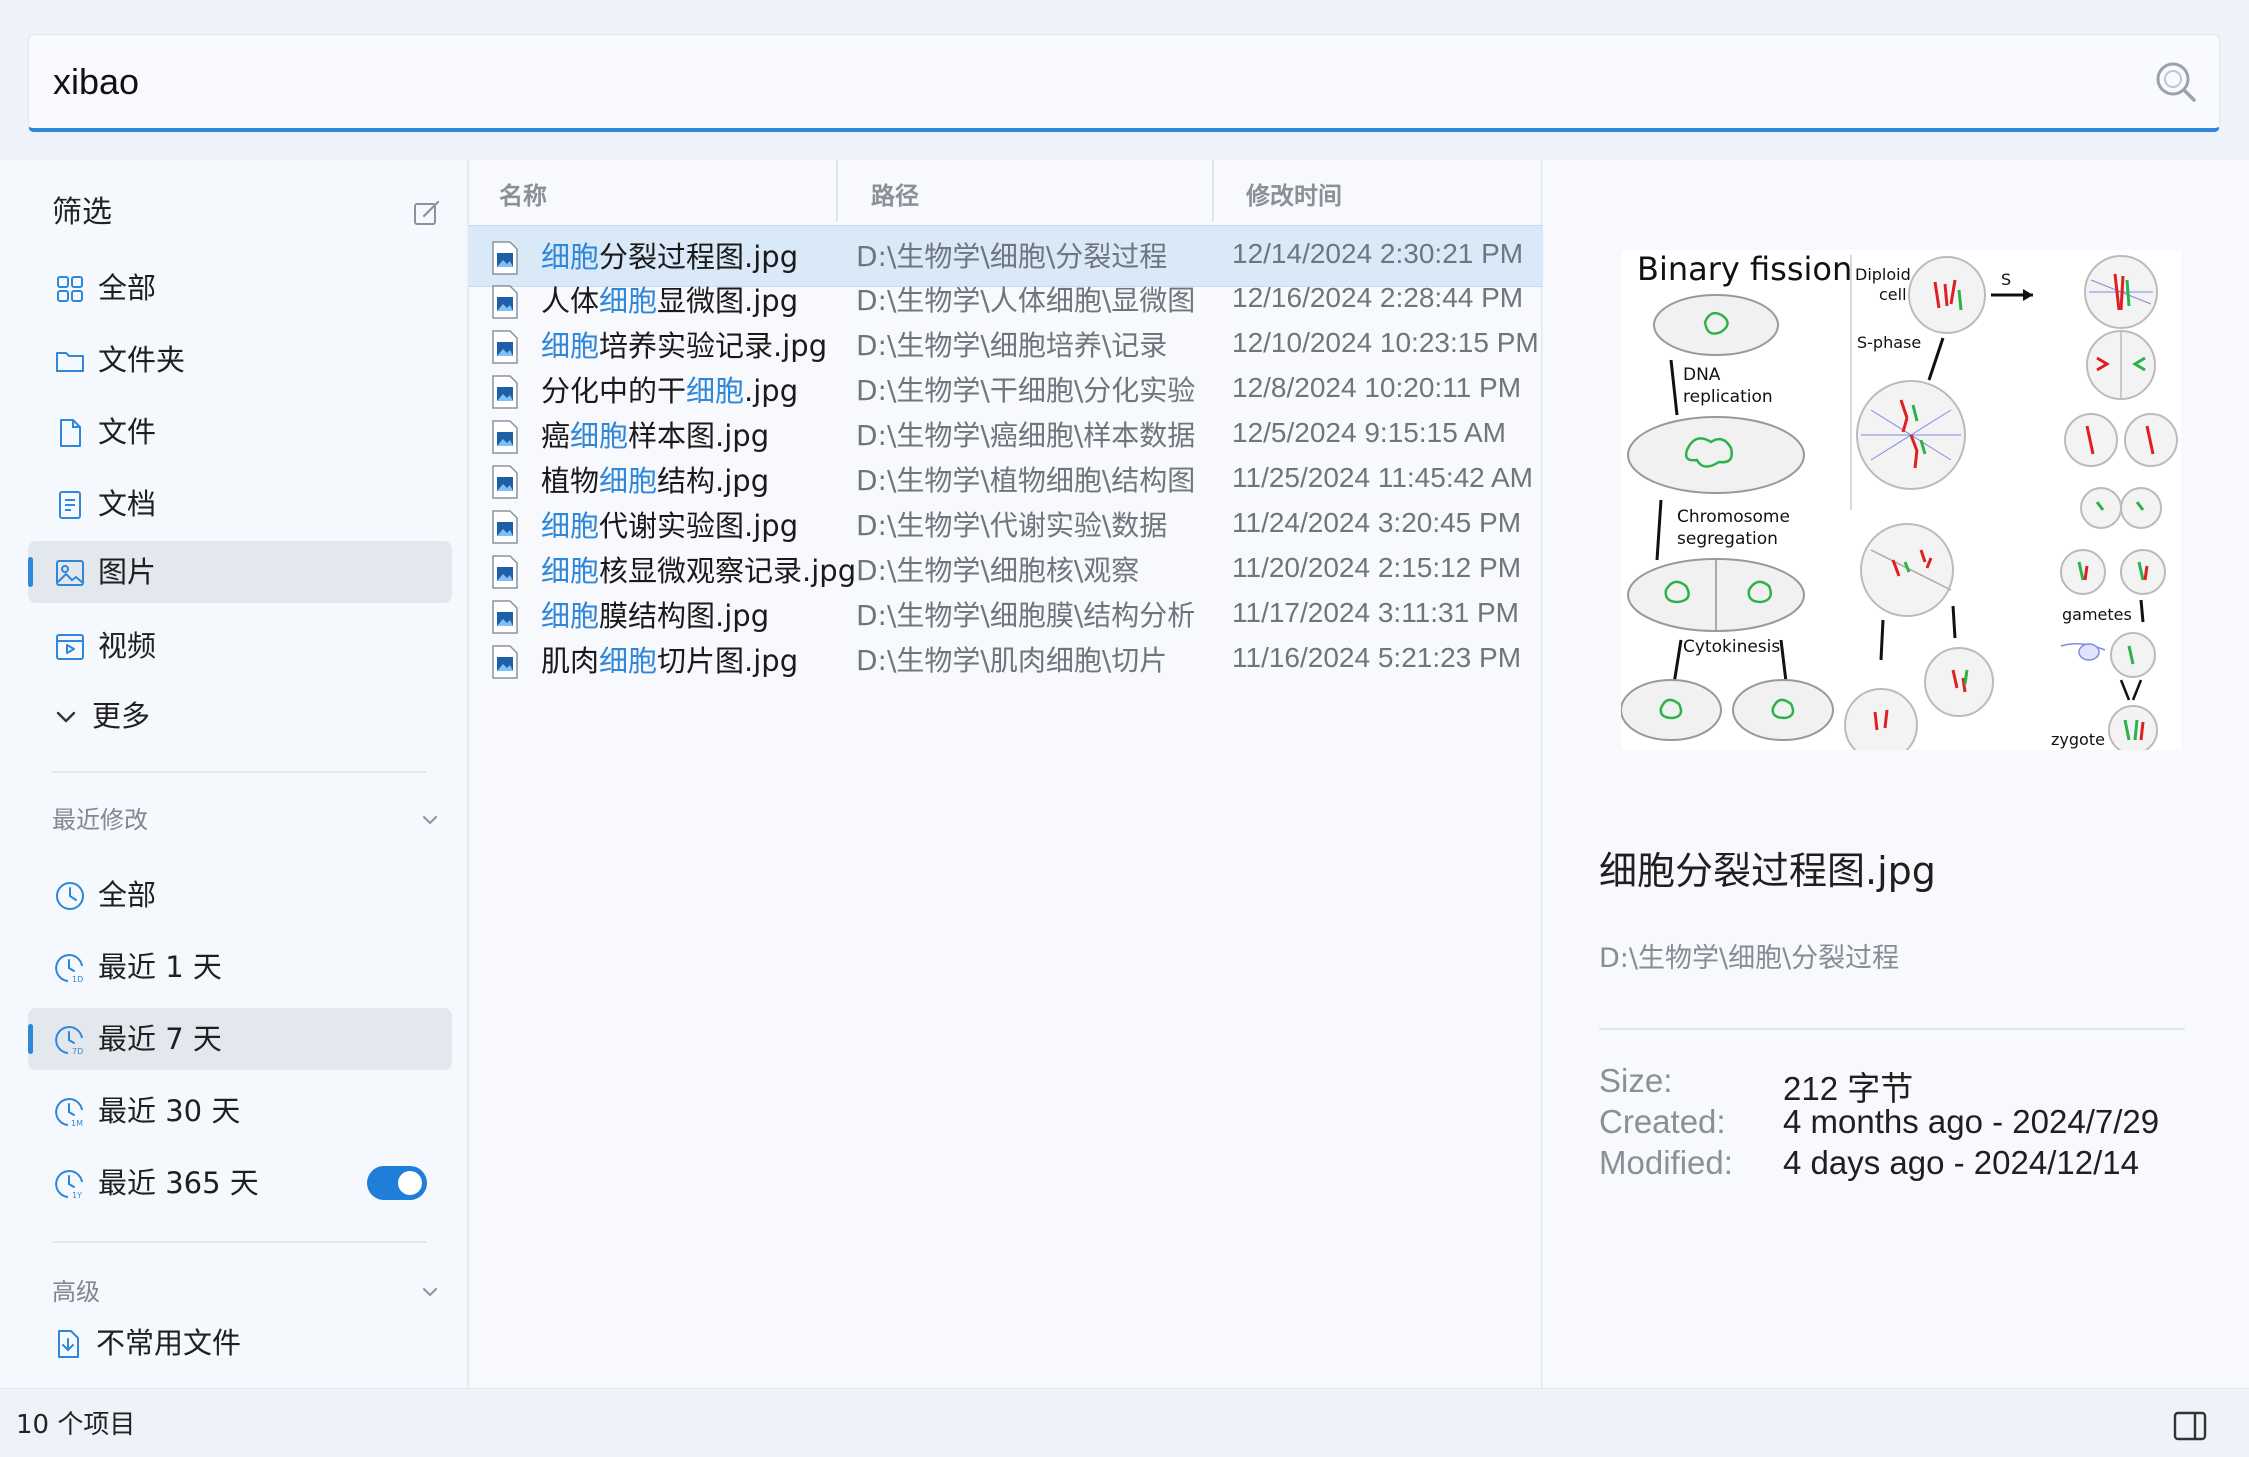 This screenshot has height=1457, width=2249. Describe the element at coordinates (121, 716) in the screenshot. I see `sidebar-item-label: 更多` at that location.